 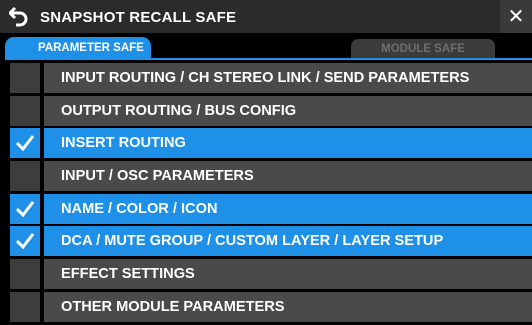 I want to click on item-label: INPUT / OSC PARAMETERS, so click(x=288, y=176).